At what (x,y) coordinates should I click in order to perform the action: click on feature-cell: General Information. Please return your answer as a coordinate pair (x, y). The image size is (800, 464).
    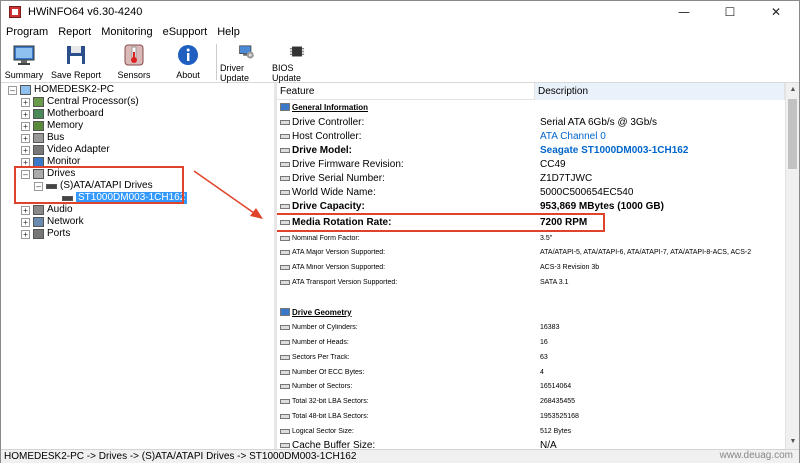
    Looking at the image, I should click on (330, 107).